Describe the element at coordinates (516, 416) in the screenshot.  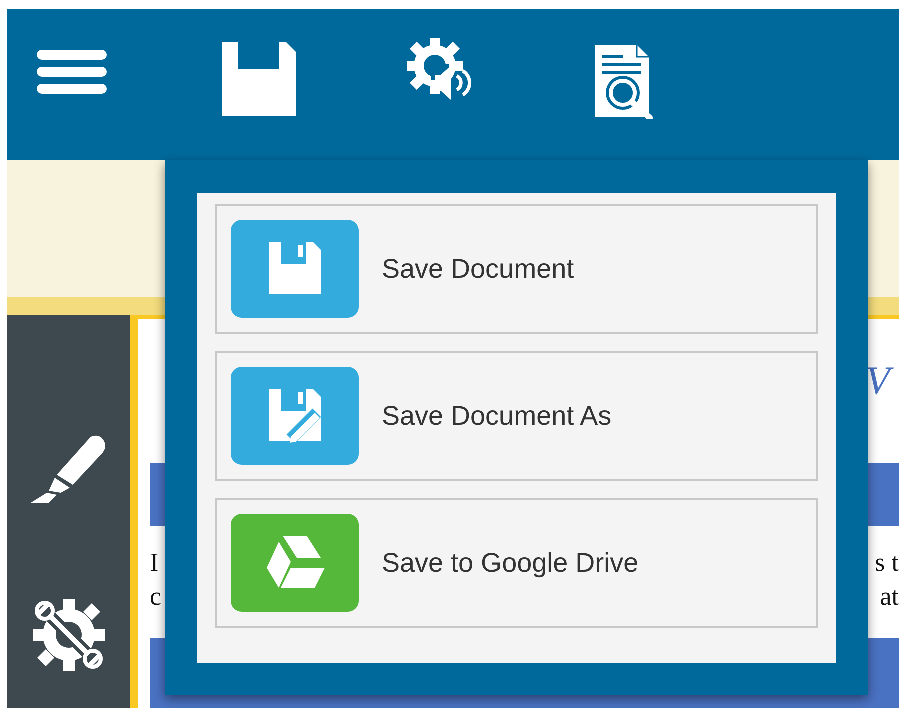
I see `menu-item: Save Document As` at that location.